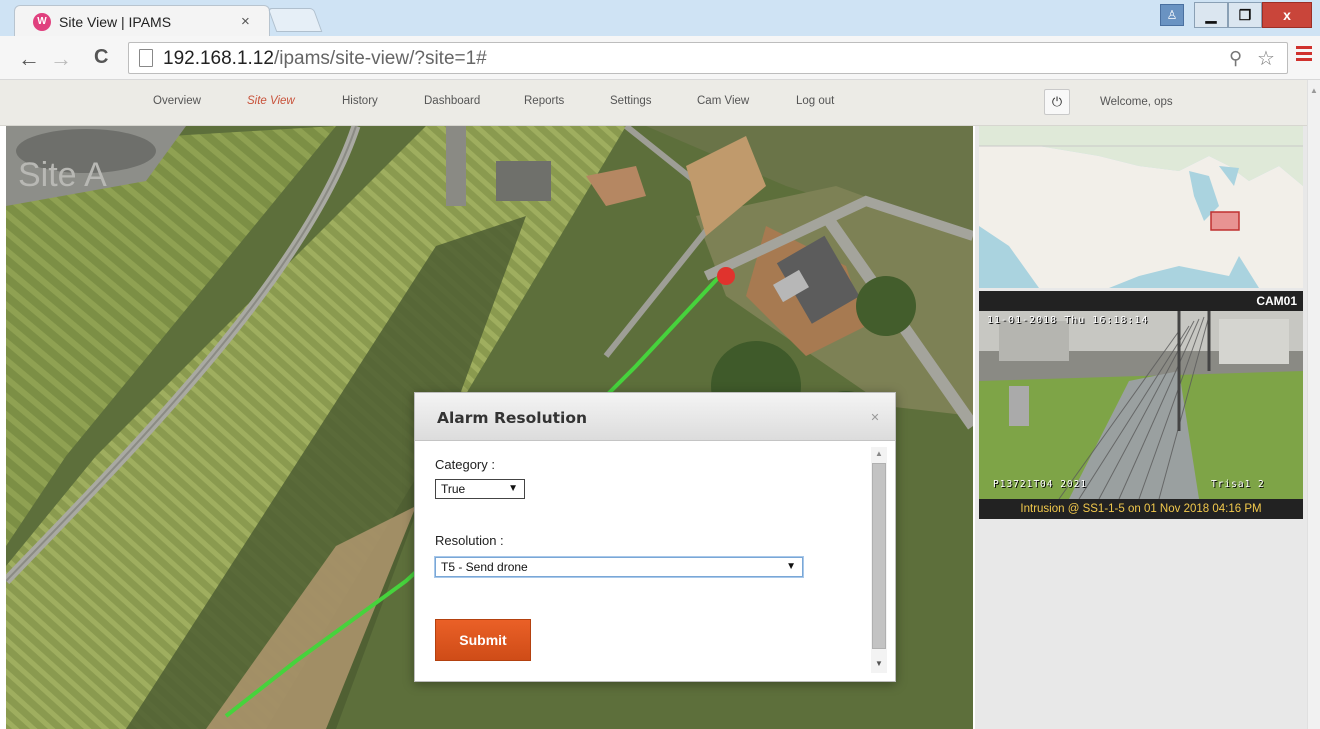  Describe the element at coordinates (1172, 15) in the screenshot. I see `user-profile-icon: ♙` at that location.